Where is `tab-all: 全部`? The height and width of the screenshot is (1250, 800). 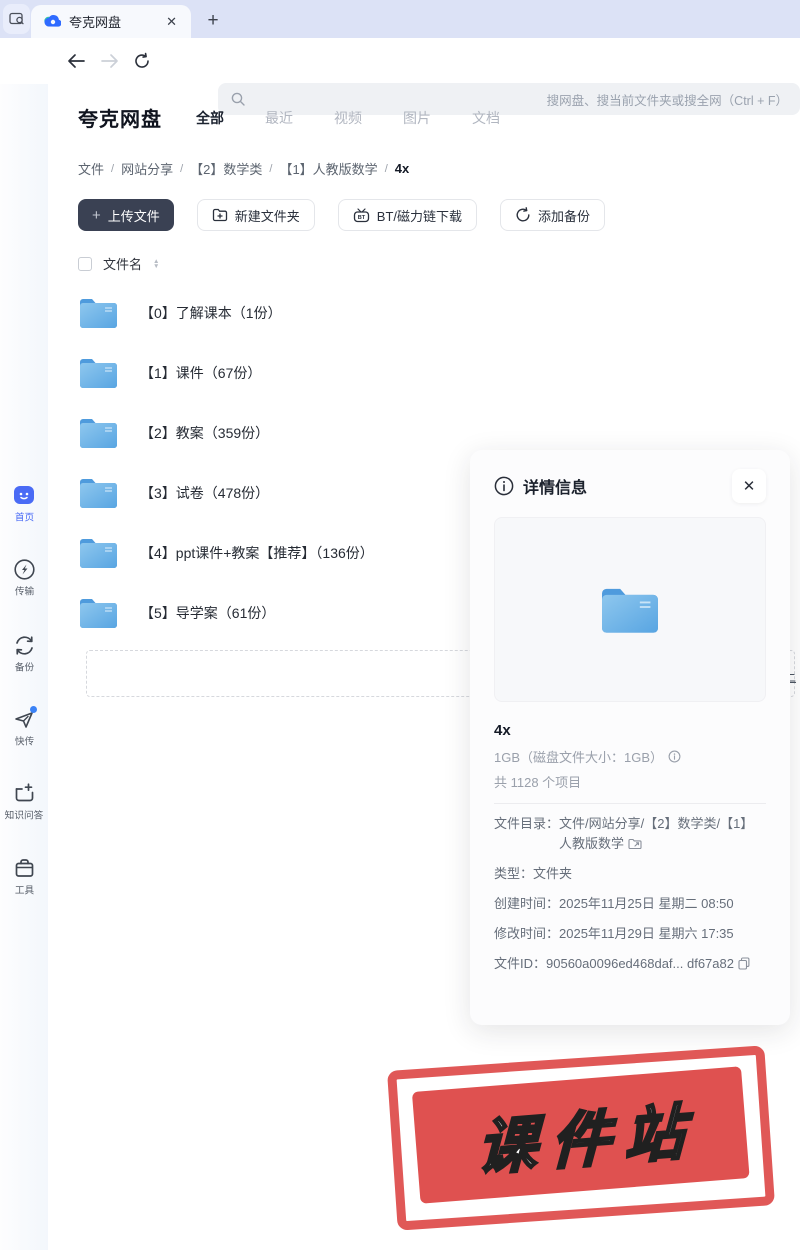 tab-all: 全部 is located at coordinates (210, 118).